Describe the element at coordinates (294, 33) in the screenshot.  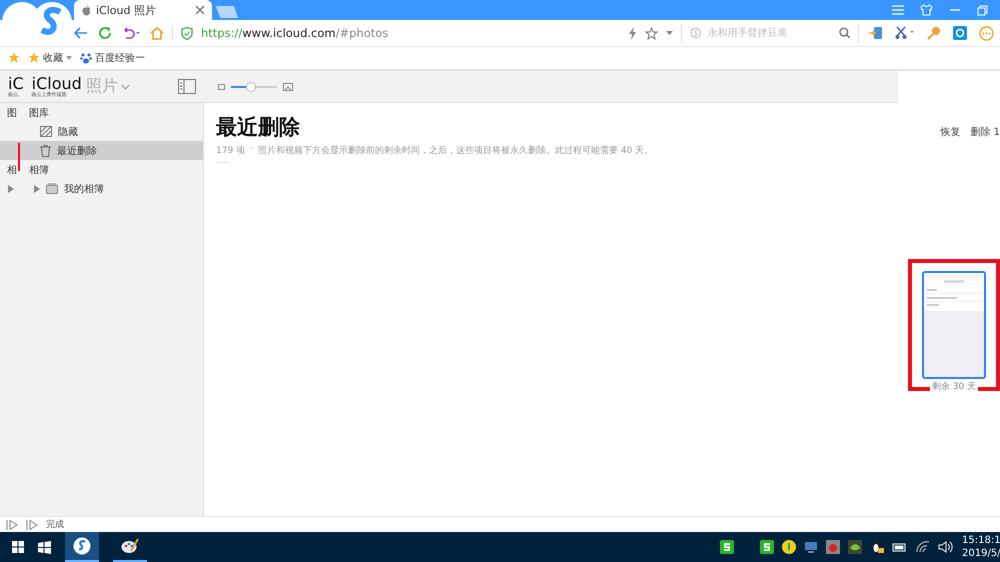
I see `url-text: https://www.icloud.com/#photos` at that location.